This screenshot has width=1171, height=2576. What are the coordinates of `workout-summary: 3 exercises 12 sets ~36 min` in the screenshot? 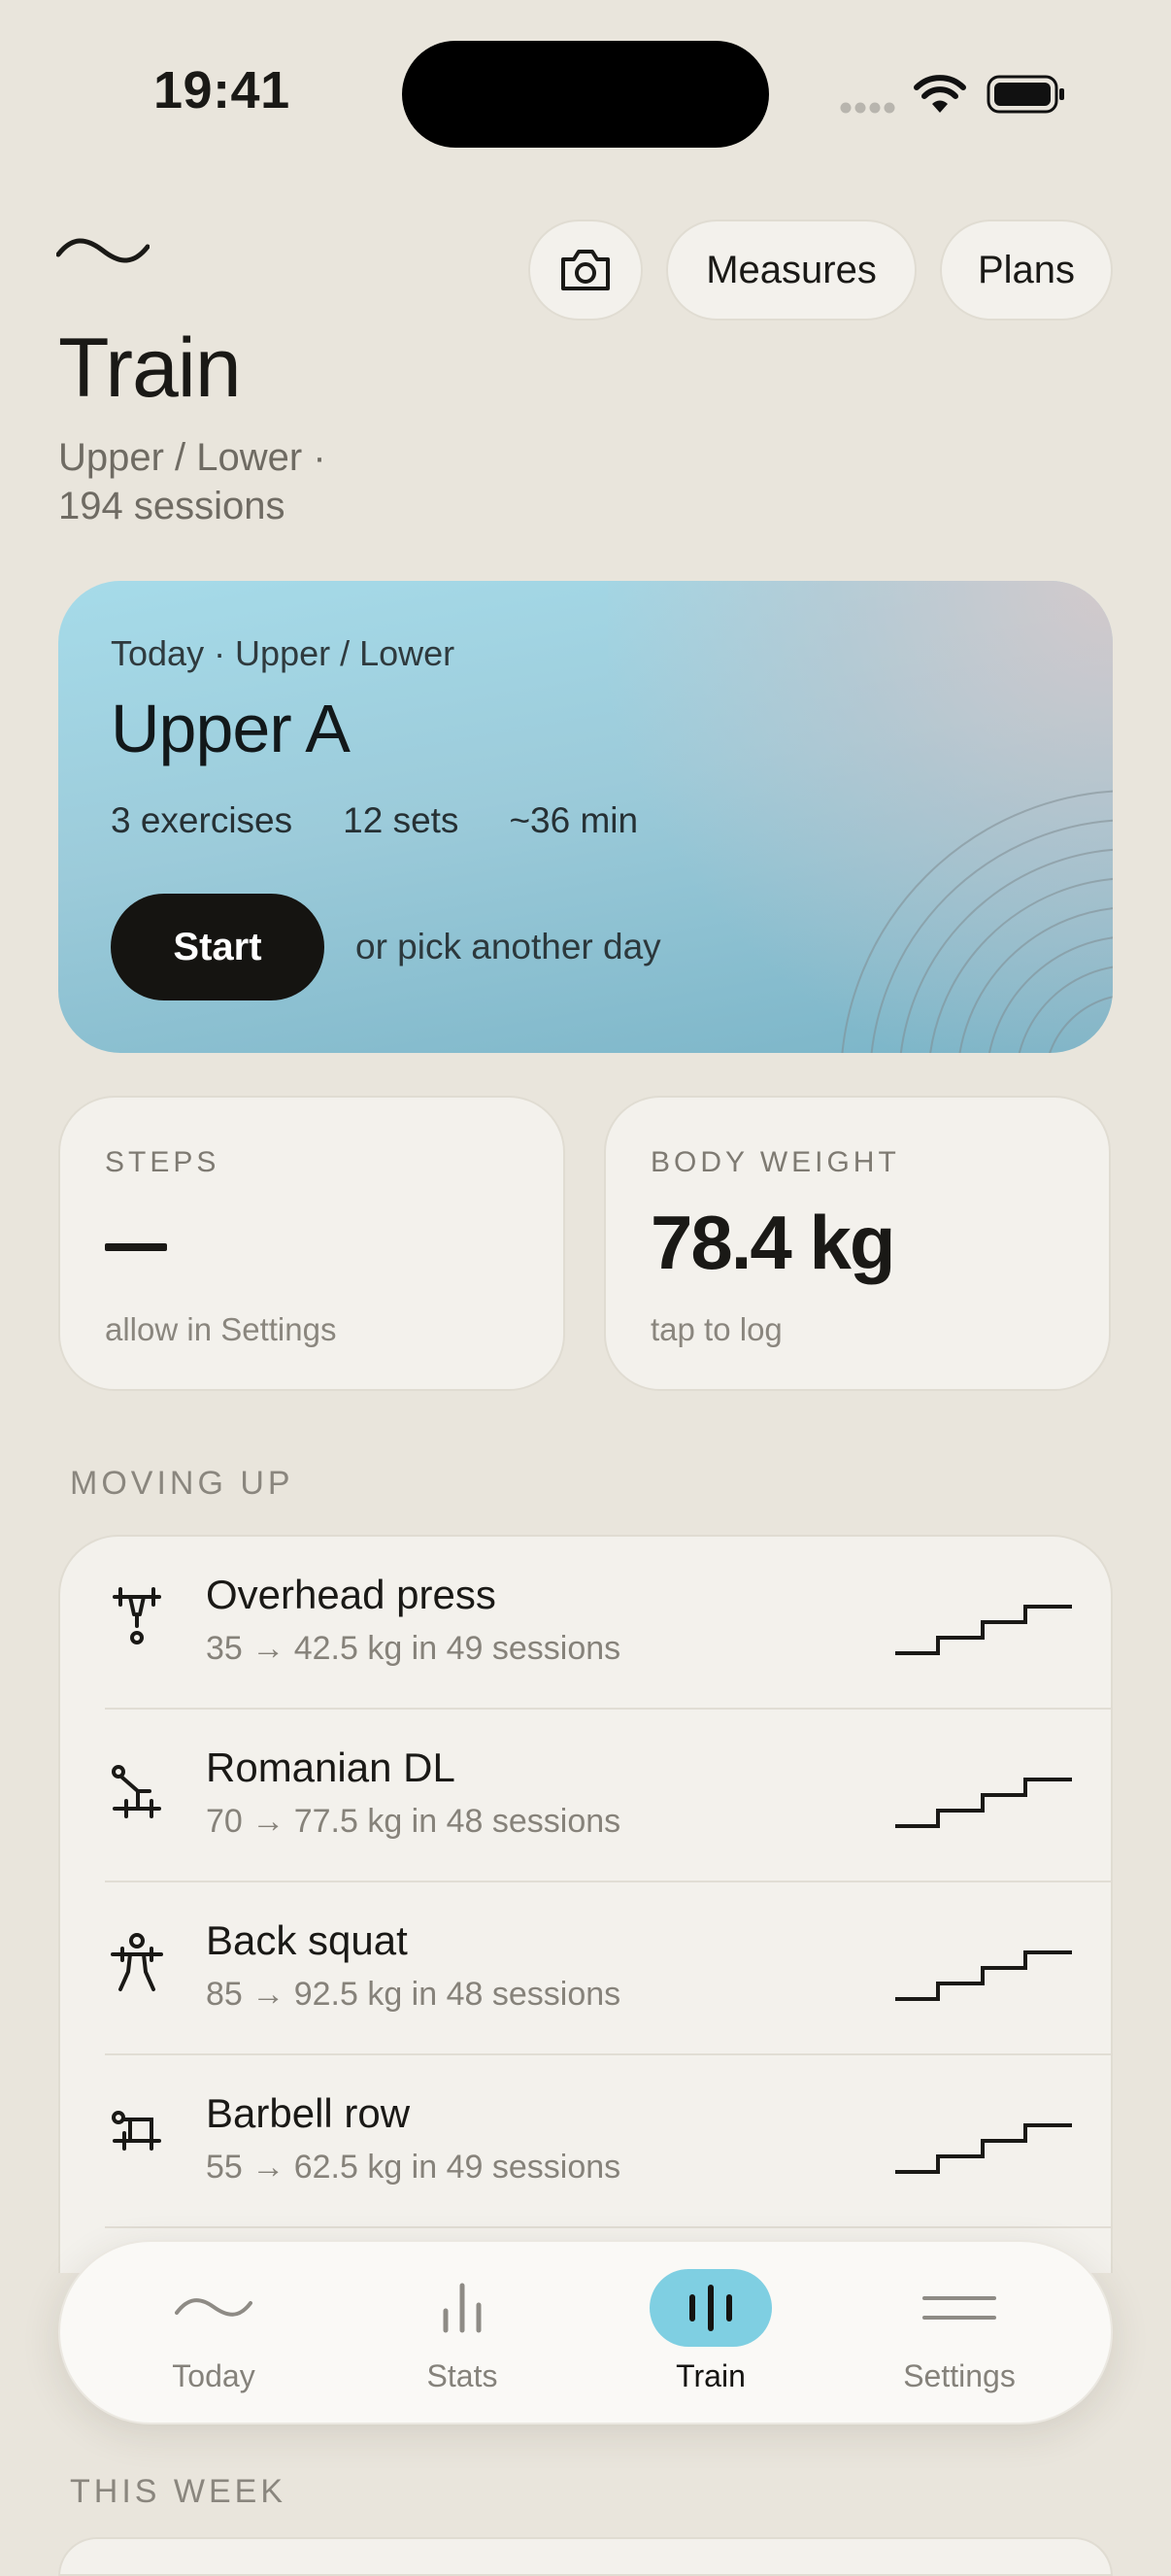 It's located at (374, 820).